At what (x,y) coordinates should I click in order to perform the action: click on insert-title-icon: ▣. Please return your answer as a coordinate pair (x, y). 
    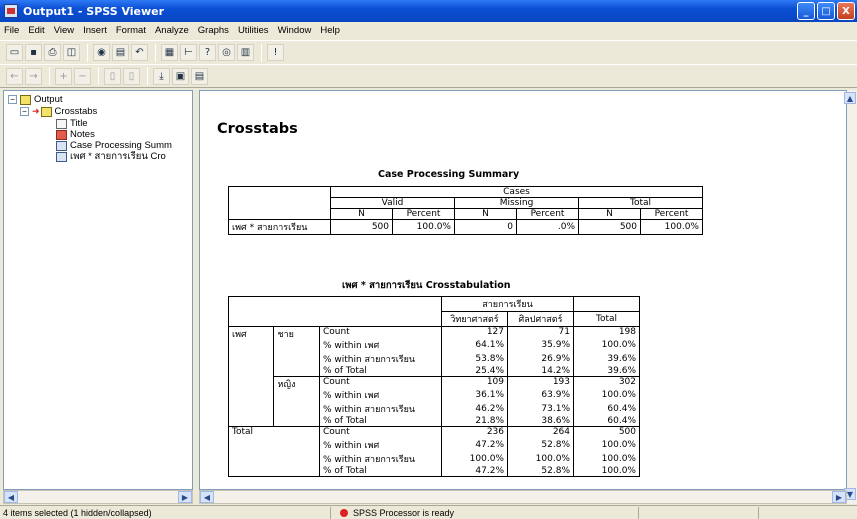
    Looking at the image, I should click on (180, 76).